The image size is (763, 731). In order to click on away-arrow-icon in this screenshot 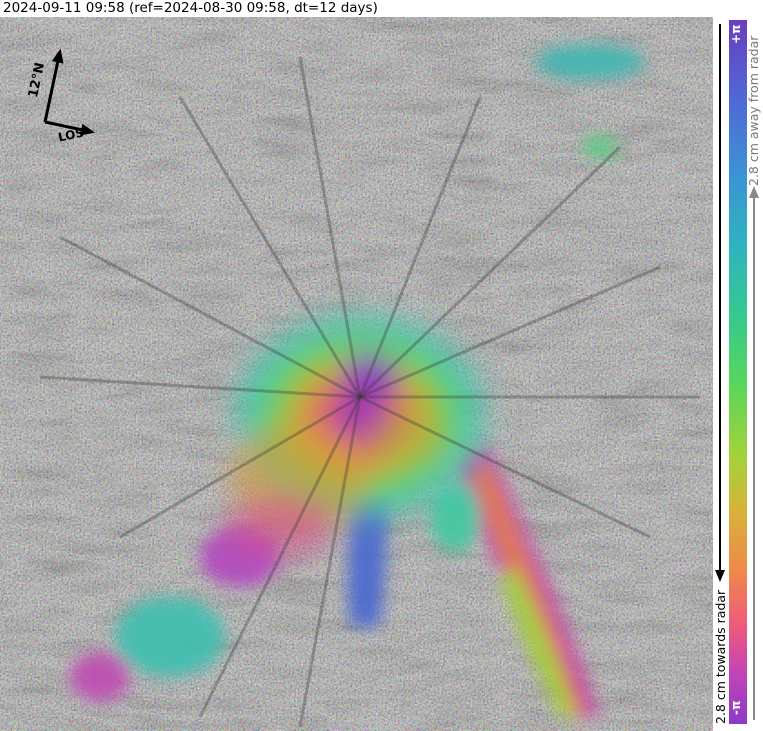, I will do `click(754, 453)`.